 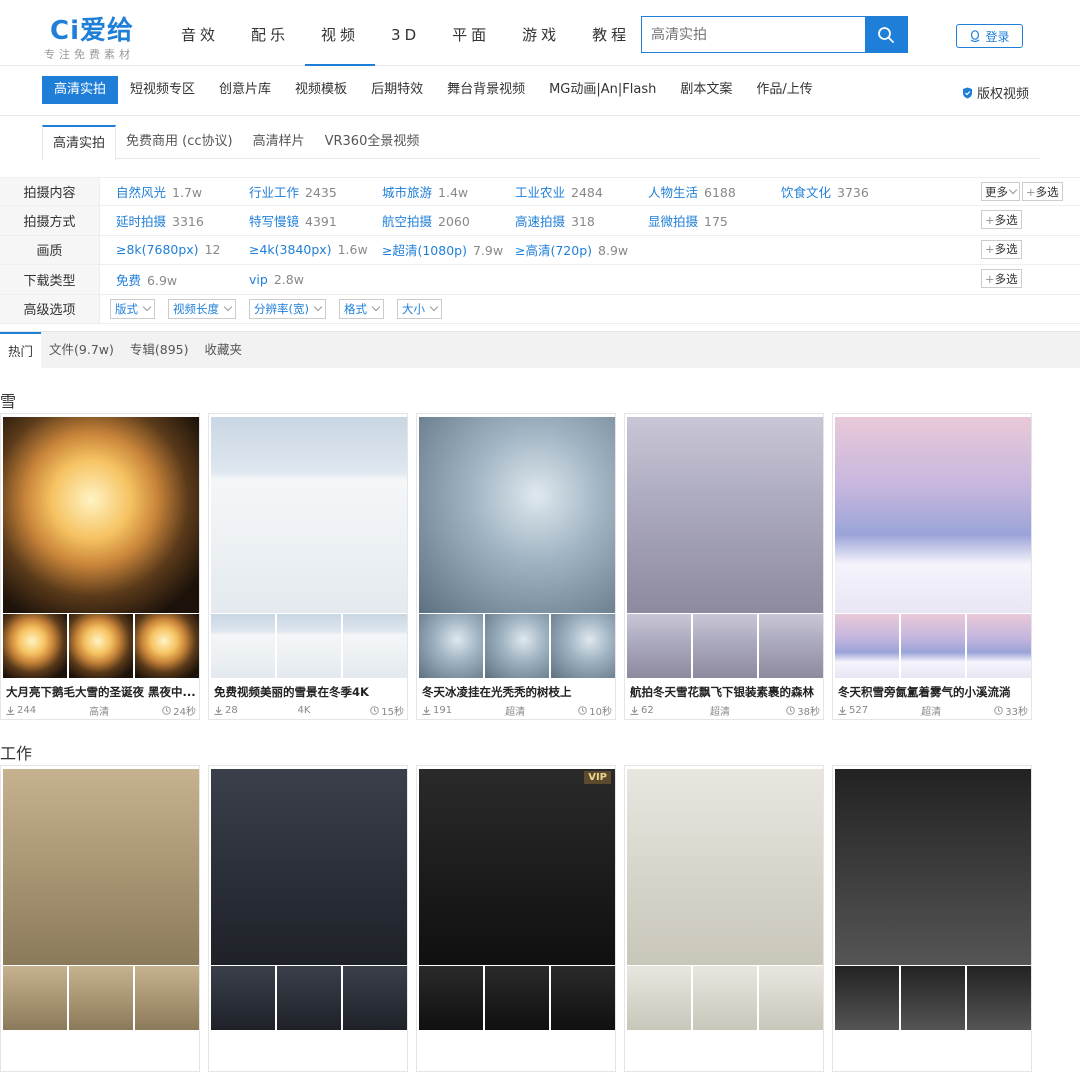 I want to click on result-tab: 专辑(895), so click(x=159, y=350).